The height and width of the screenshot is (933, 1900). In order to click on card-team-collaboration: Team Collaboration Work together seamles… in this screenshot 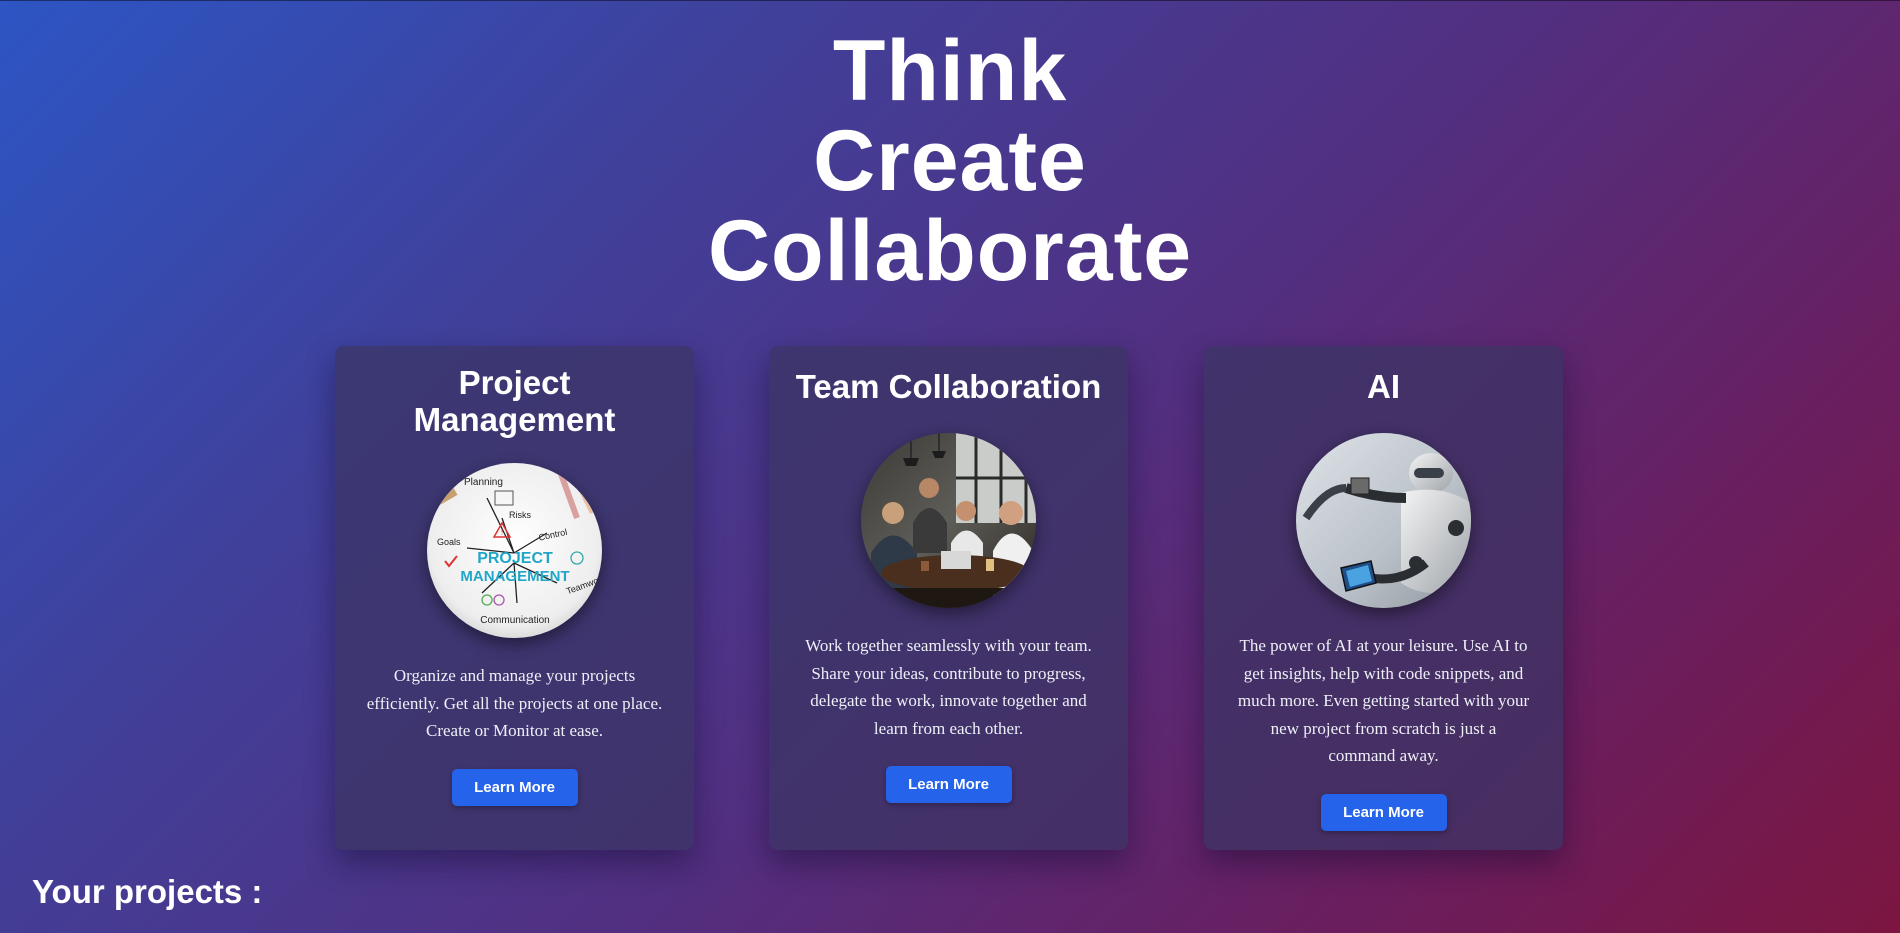, I will do `click(948, 598)`.